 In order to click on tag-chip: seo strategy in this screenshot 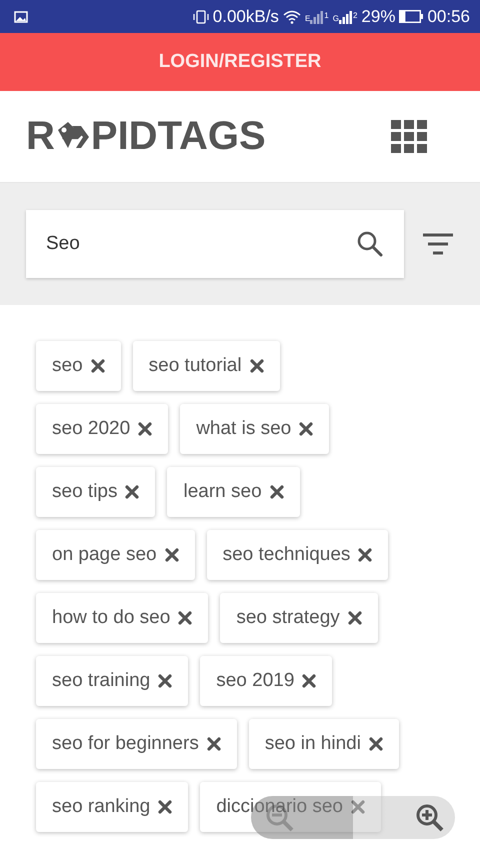, I will do `click(299, 618)`.